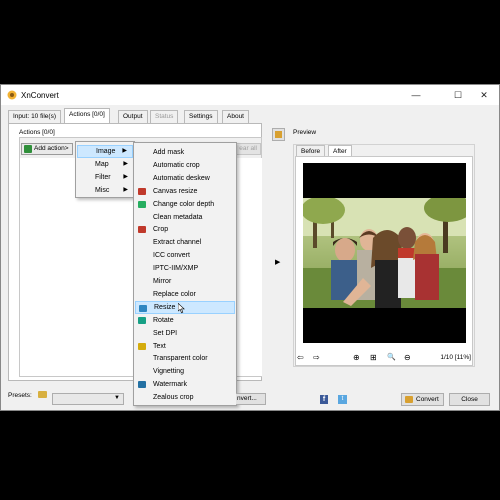 Image resolution: width=500 pixels, height=500 pixels. What do you see at coordinates (87, 115) in the screenshot?
I see `tab-actions: Actions [0/0]` at bounding box center [87, 115].